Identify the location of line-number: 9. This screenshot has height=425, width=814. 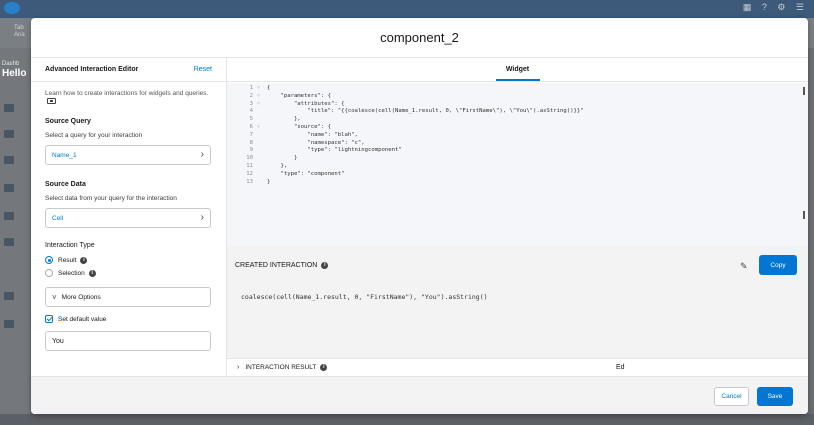
(251, 150).